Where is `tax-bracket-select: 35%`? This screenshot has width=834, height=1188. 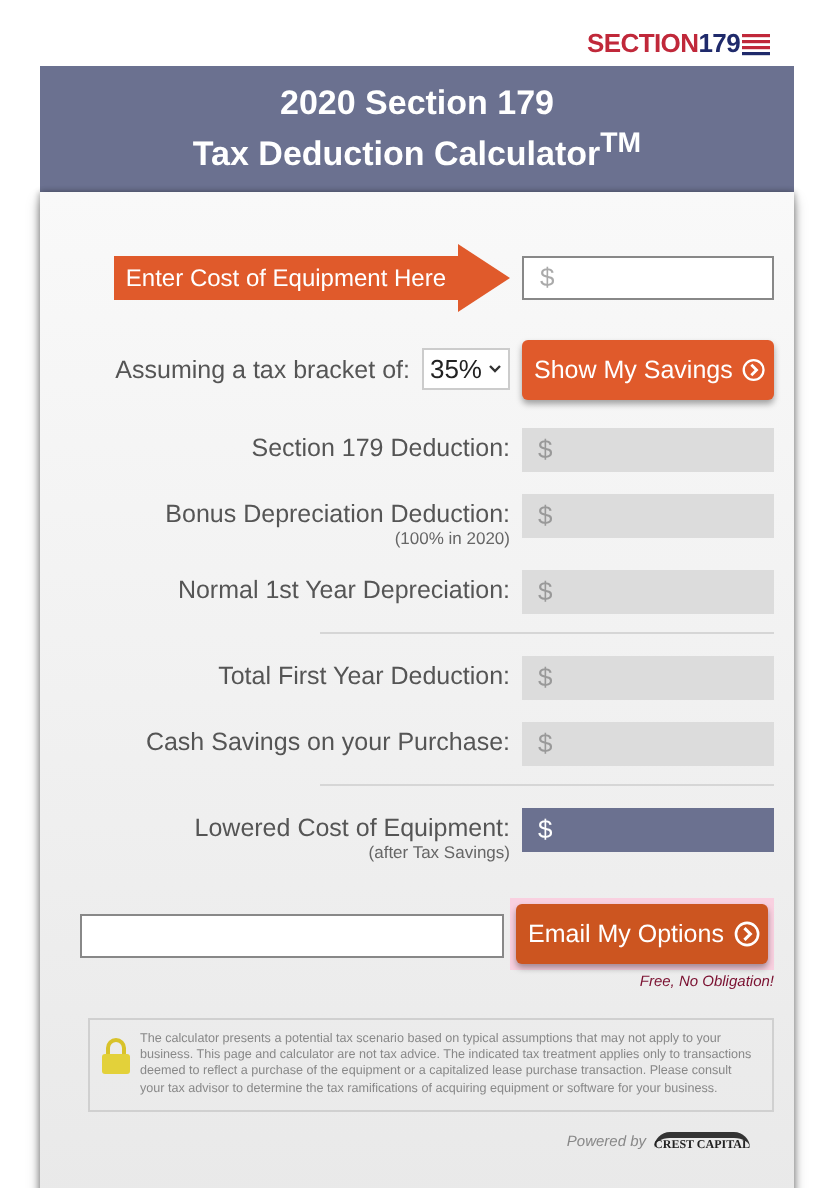 tax-bracket-select: 35% is located at coordinates (465, 369).